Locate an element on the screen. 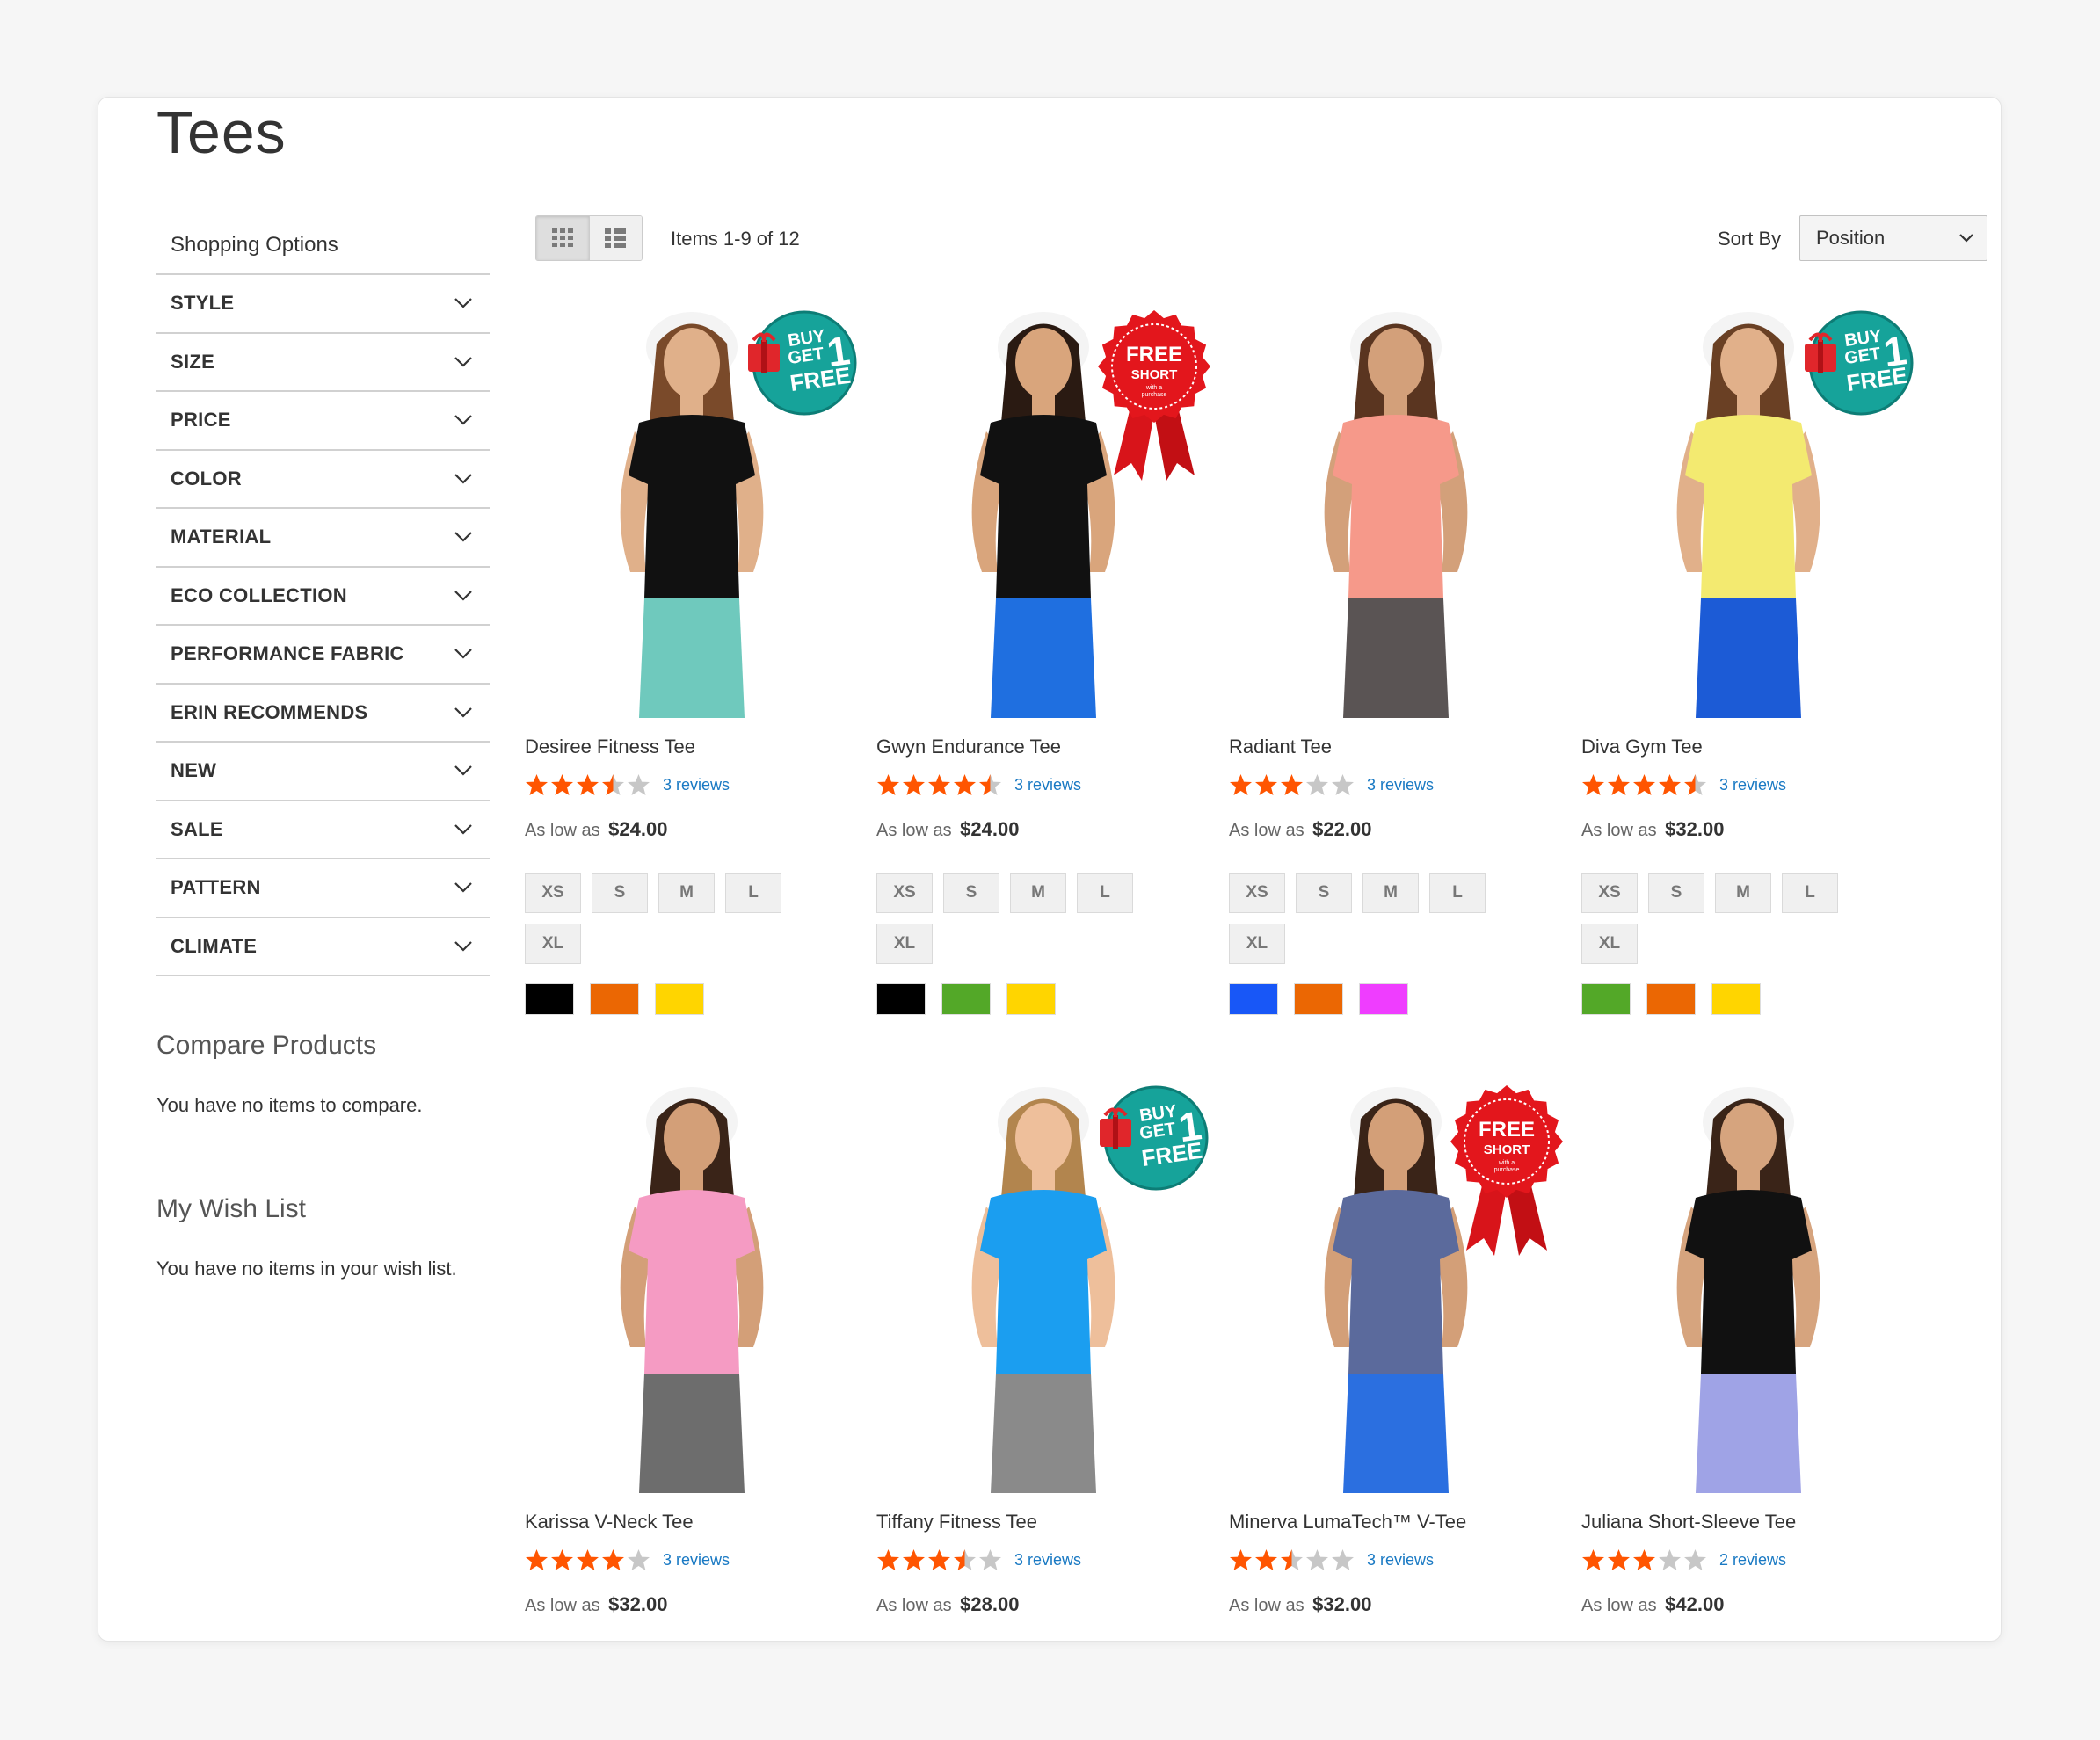 The width and height of the screenshot is (2100, 1740). color-swatches is located at coordinates (1396, 999).